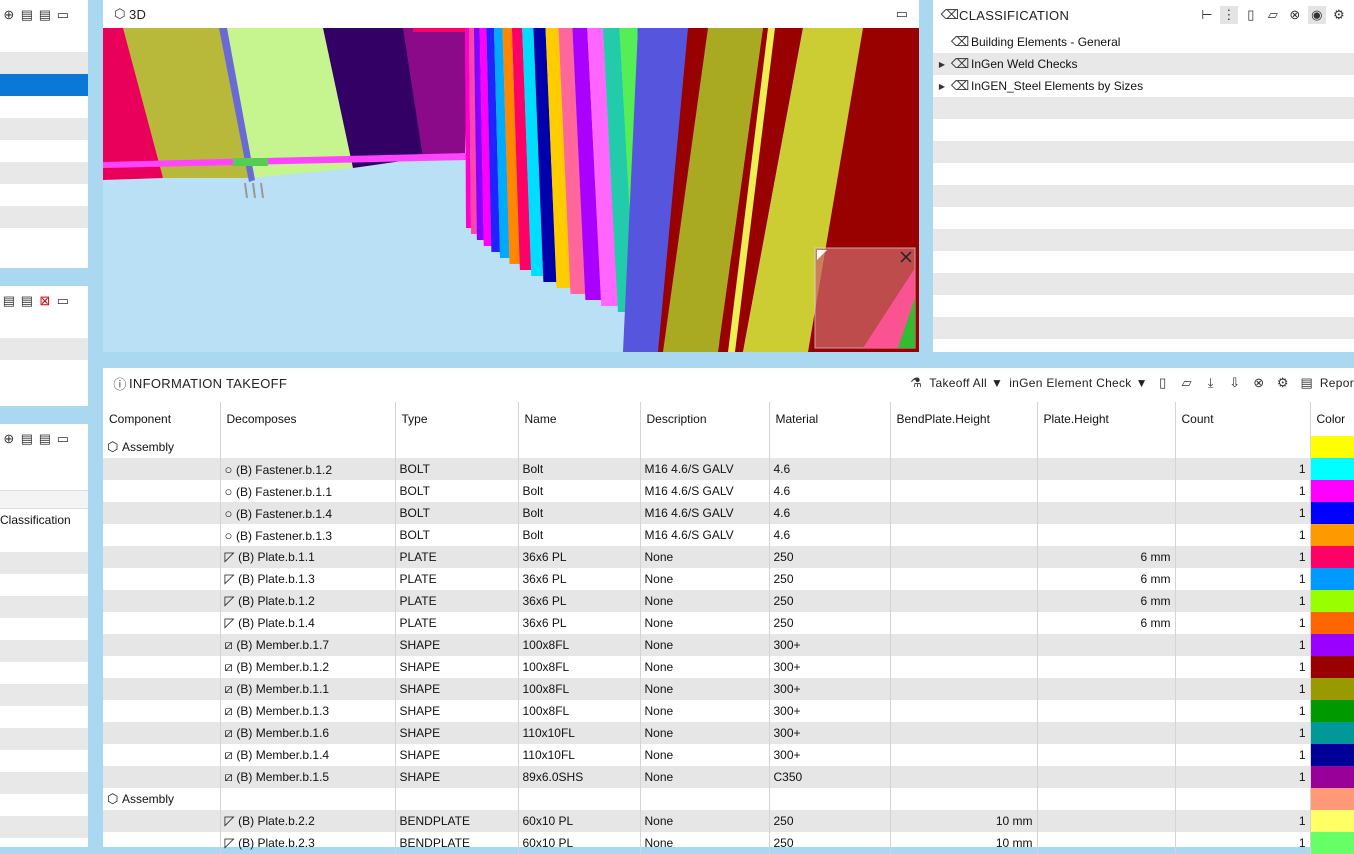  I want to click on column-header-type: Type, so click(457, 419).